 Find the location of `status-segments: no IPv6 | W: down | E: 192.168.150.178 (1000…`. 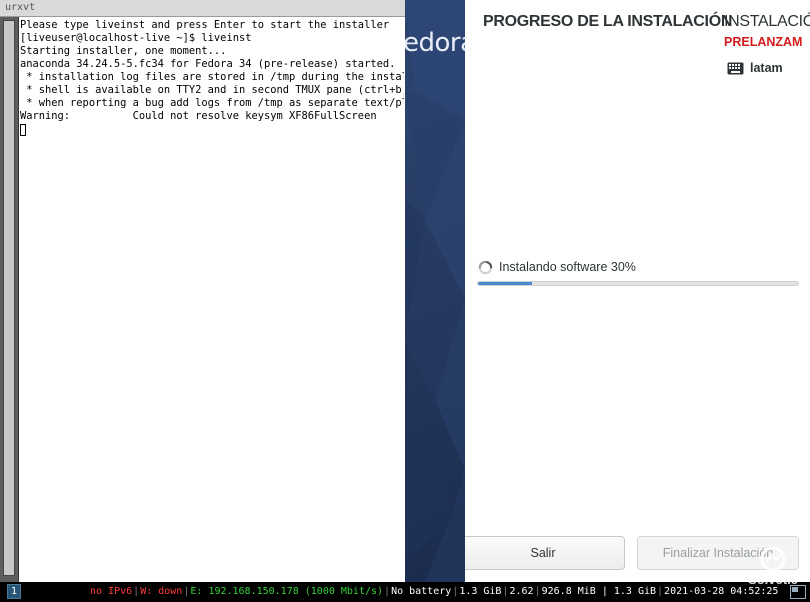

status-segments: no IPv6 | W: down | E: 192.168.150.178 (1000… is located at coordinates (434, 592).